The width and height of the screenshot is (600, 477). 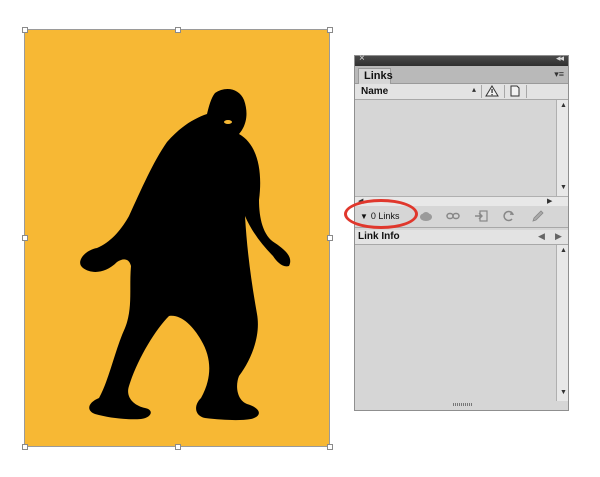 I want to click on links-list, so click(x=455, y=148).